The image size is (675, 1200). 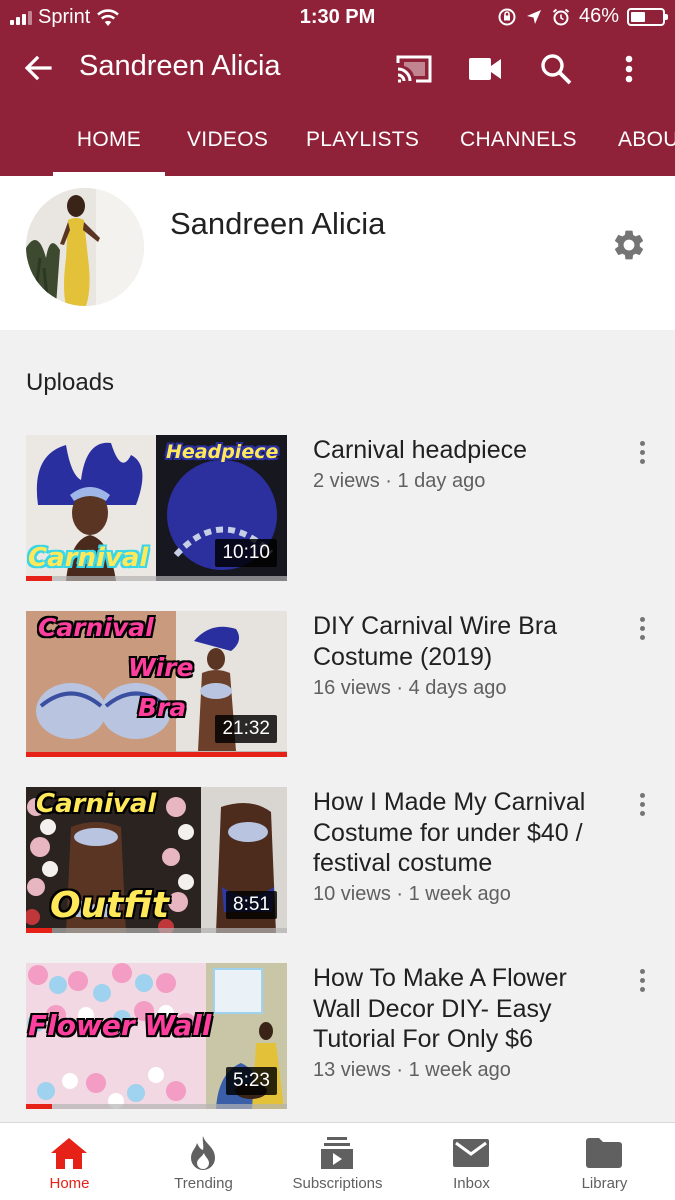 I want to click on nav-label: Trending, so click(x=203, y=1183).